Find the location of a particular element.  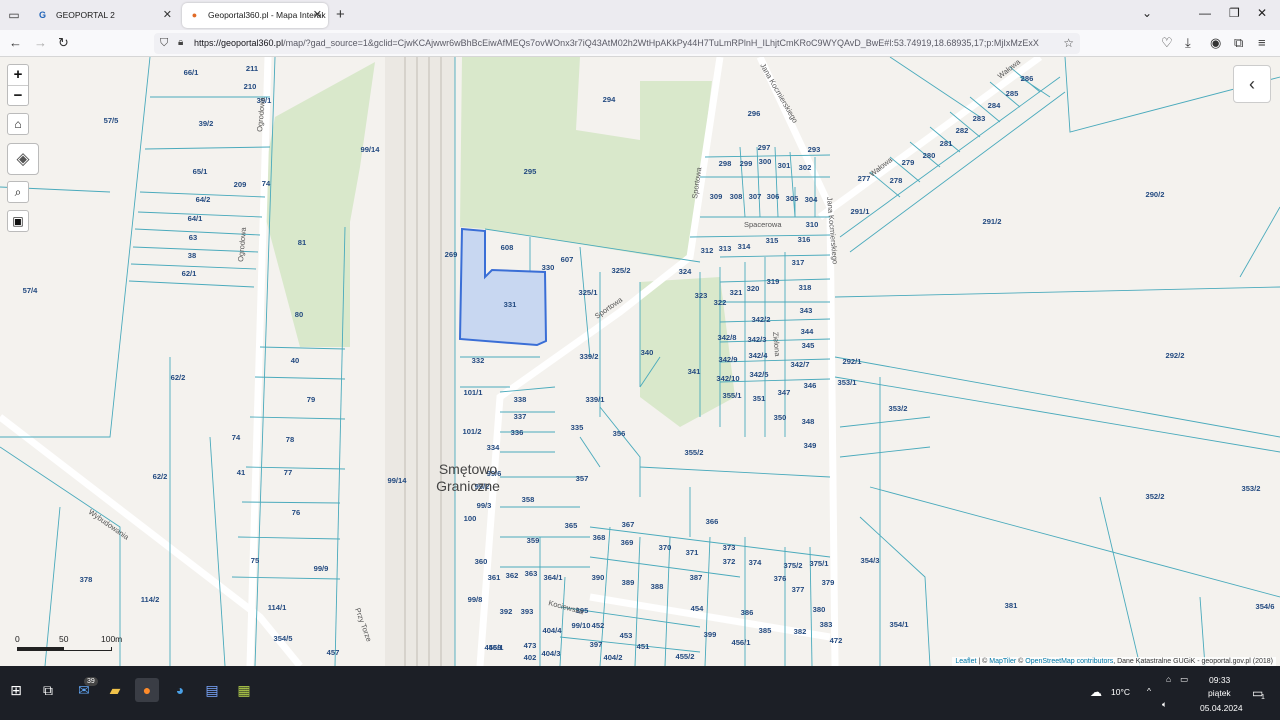

reload-icon: ↻ is located at coordinates (63, 43).